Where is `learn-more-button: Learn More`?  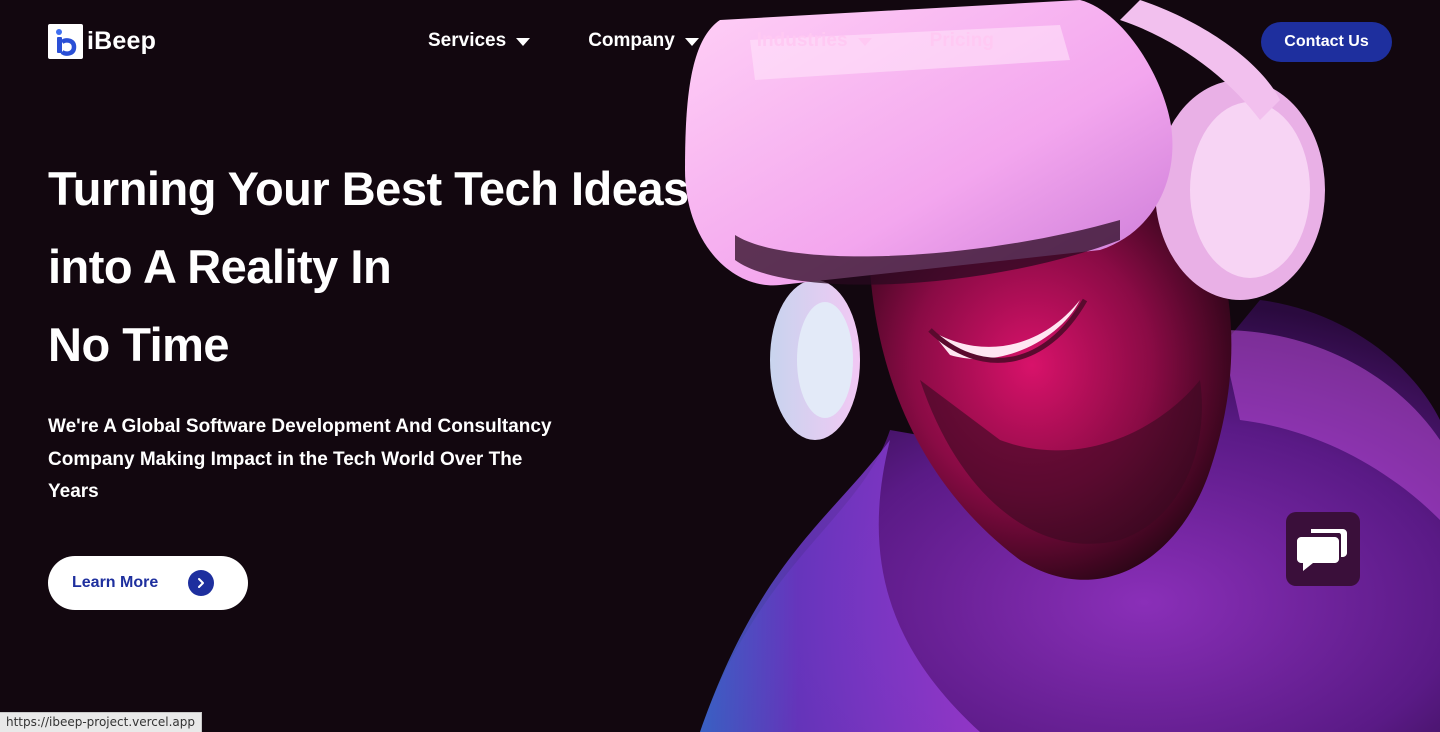 learn-more-button: Learn More is located at coordinates (148, 583).